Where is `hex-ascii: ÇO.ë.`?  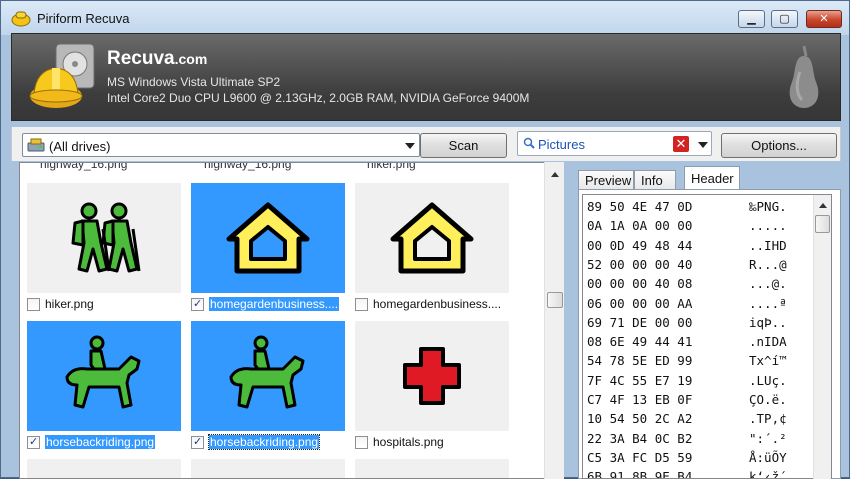
hex-ascii: ÇO.ë. is located at coordinates (768, 399).